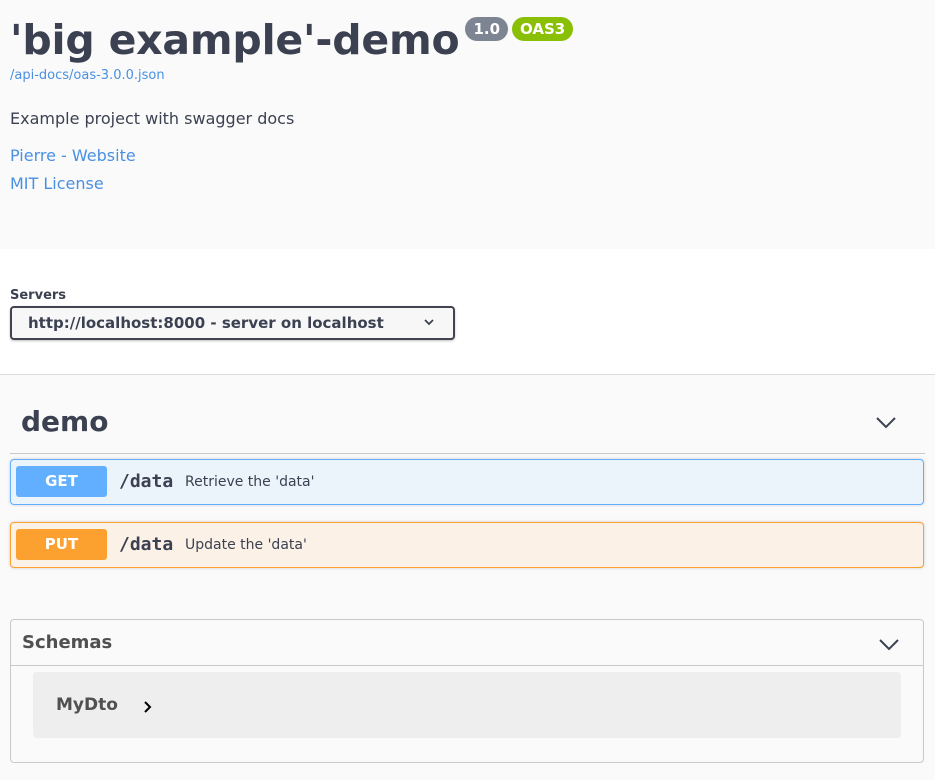  Describe the element at coordinates (487, 29) in the screenshot. I see `version-badge: 1.0` at that location.